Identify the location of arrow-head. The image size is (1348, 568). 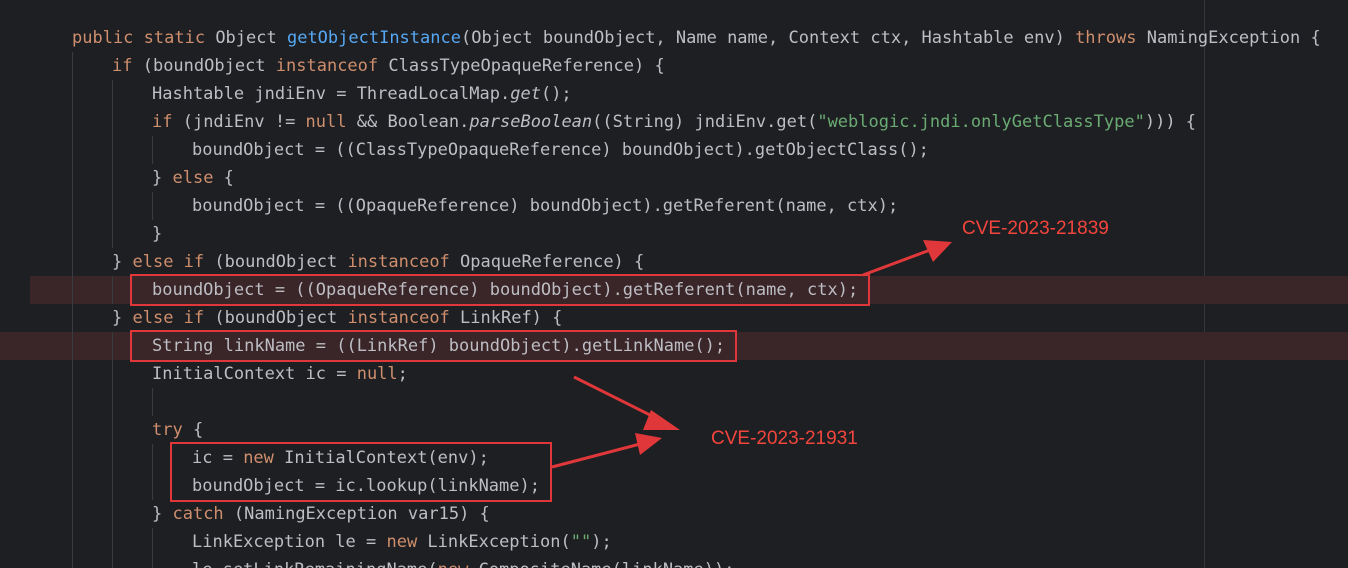
(648, 444).